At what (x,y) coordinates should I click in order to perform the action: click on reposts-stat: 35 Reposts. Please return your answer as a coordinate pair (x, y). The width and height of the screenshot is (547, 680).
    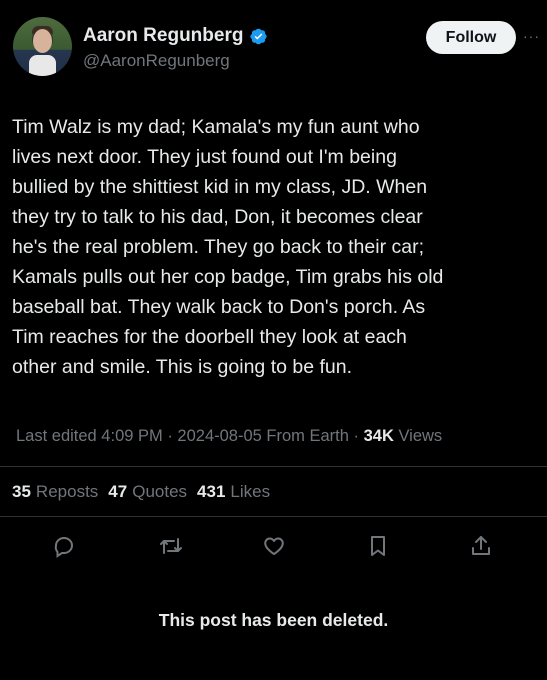
    Looking at the image, I should click on (55, 492).